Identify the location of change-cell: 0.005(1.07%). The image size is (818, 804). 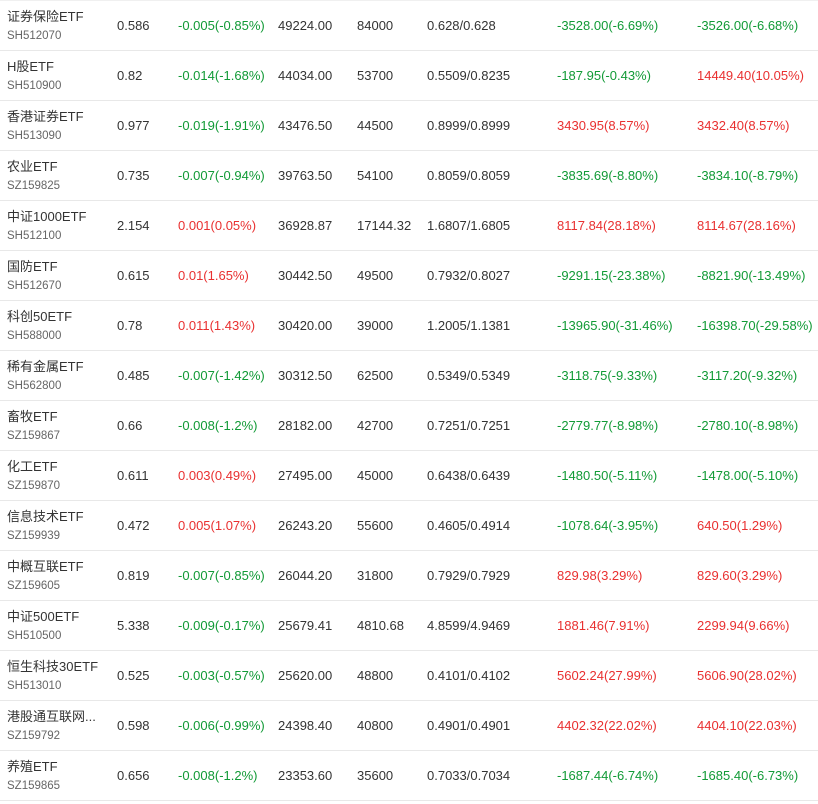
(217, 525).